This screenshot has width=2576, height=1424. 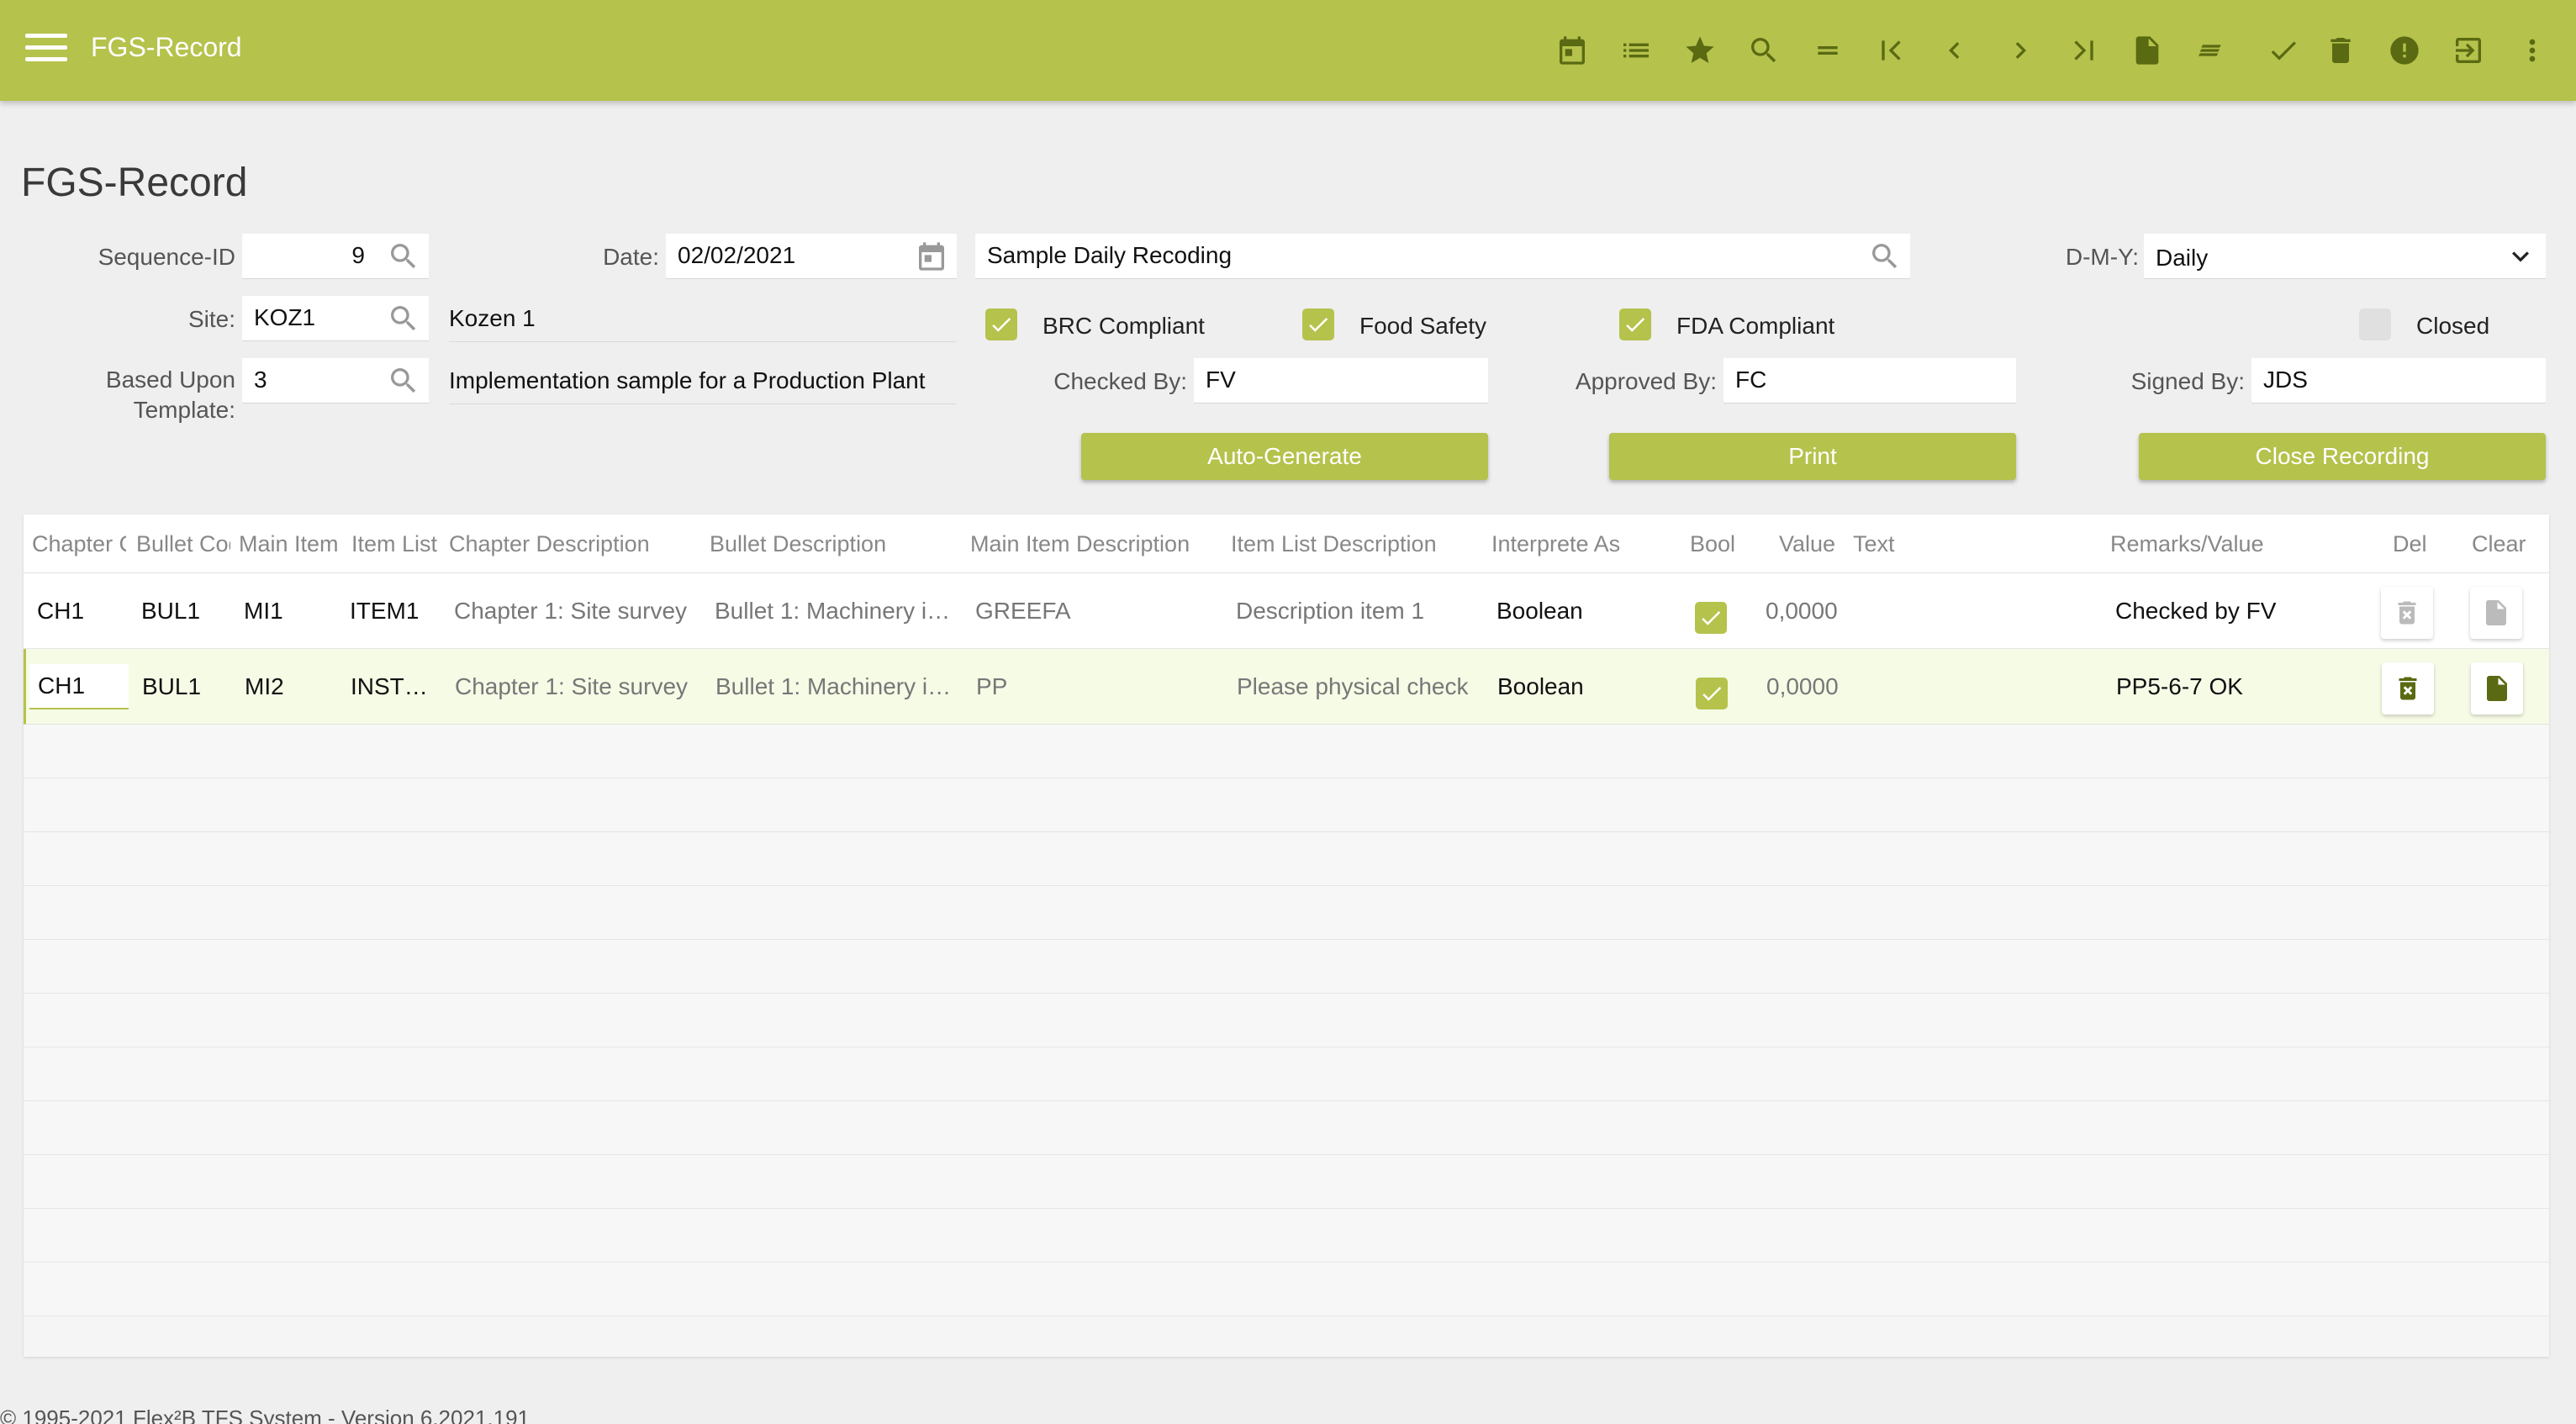 I want to click on auto-generate-button: Auto-Generate, so click(x=1284, y=456).